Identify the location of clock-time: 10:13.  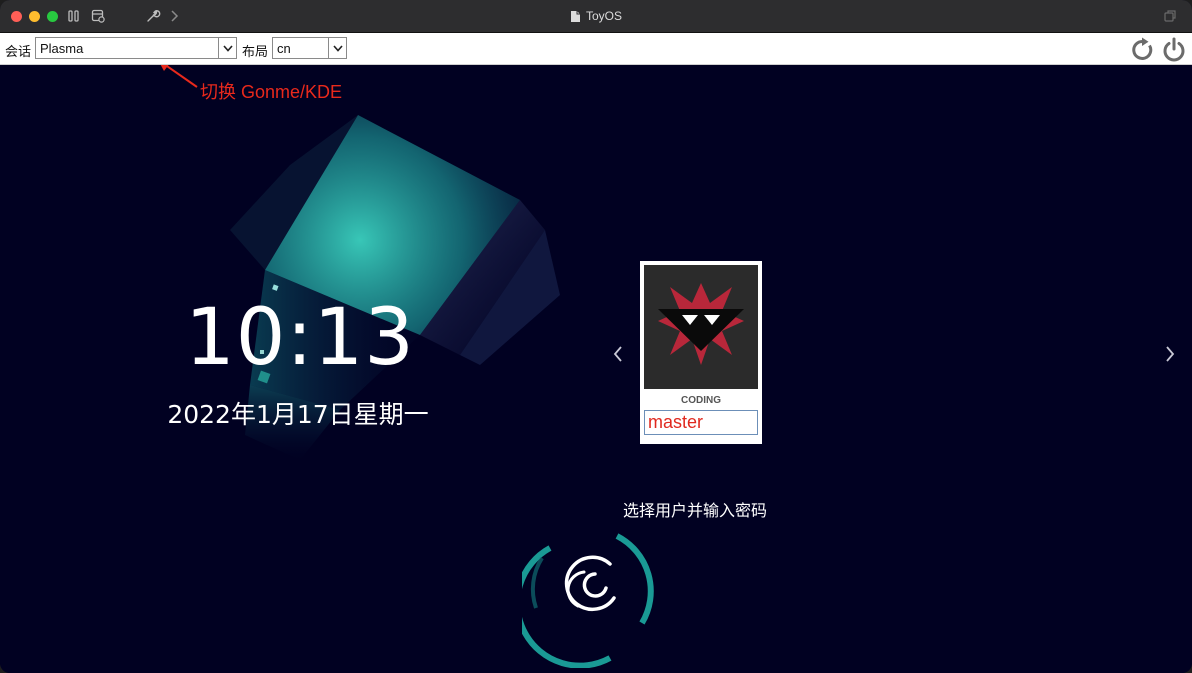
(300, 338).